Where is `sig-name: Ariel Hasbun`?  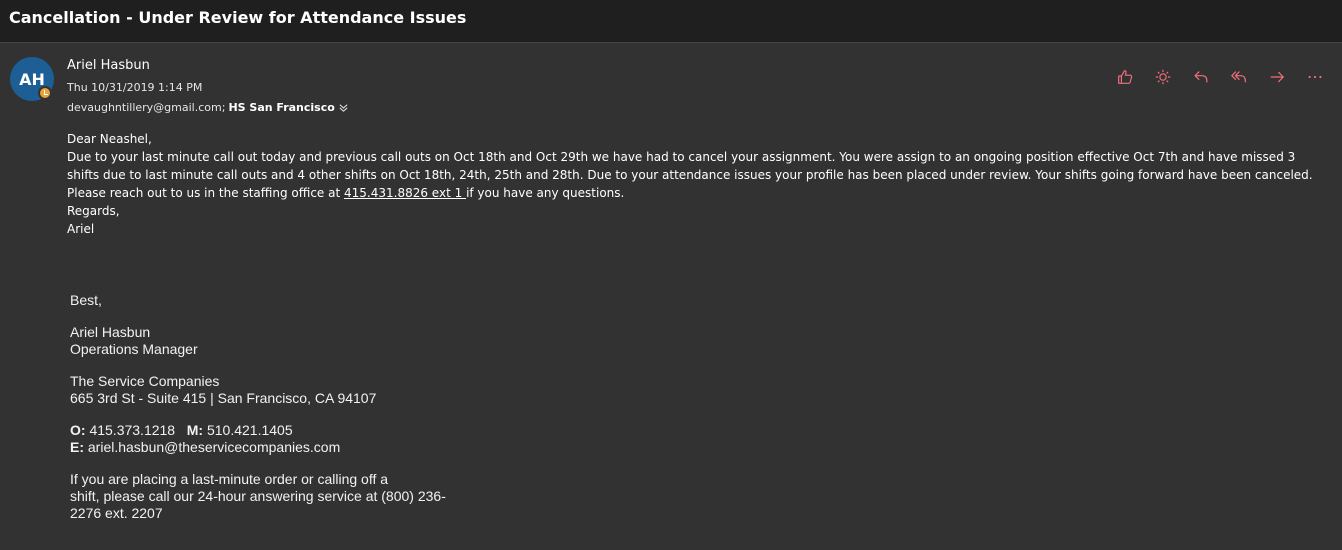 sig-name: Ariel Hasbun is located at coordinates (110, 332).